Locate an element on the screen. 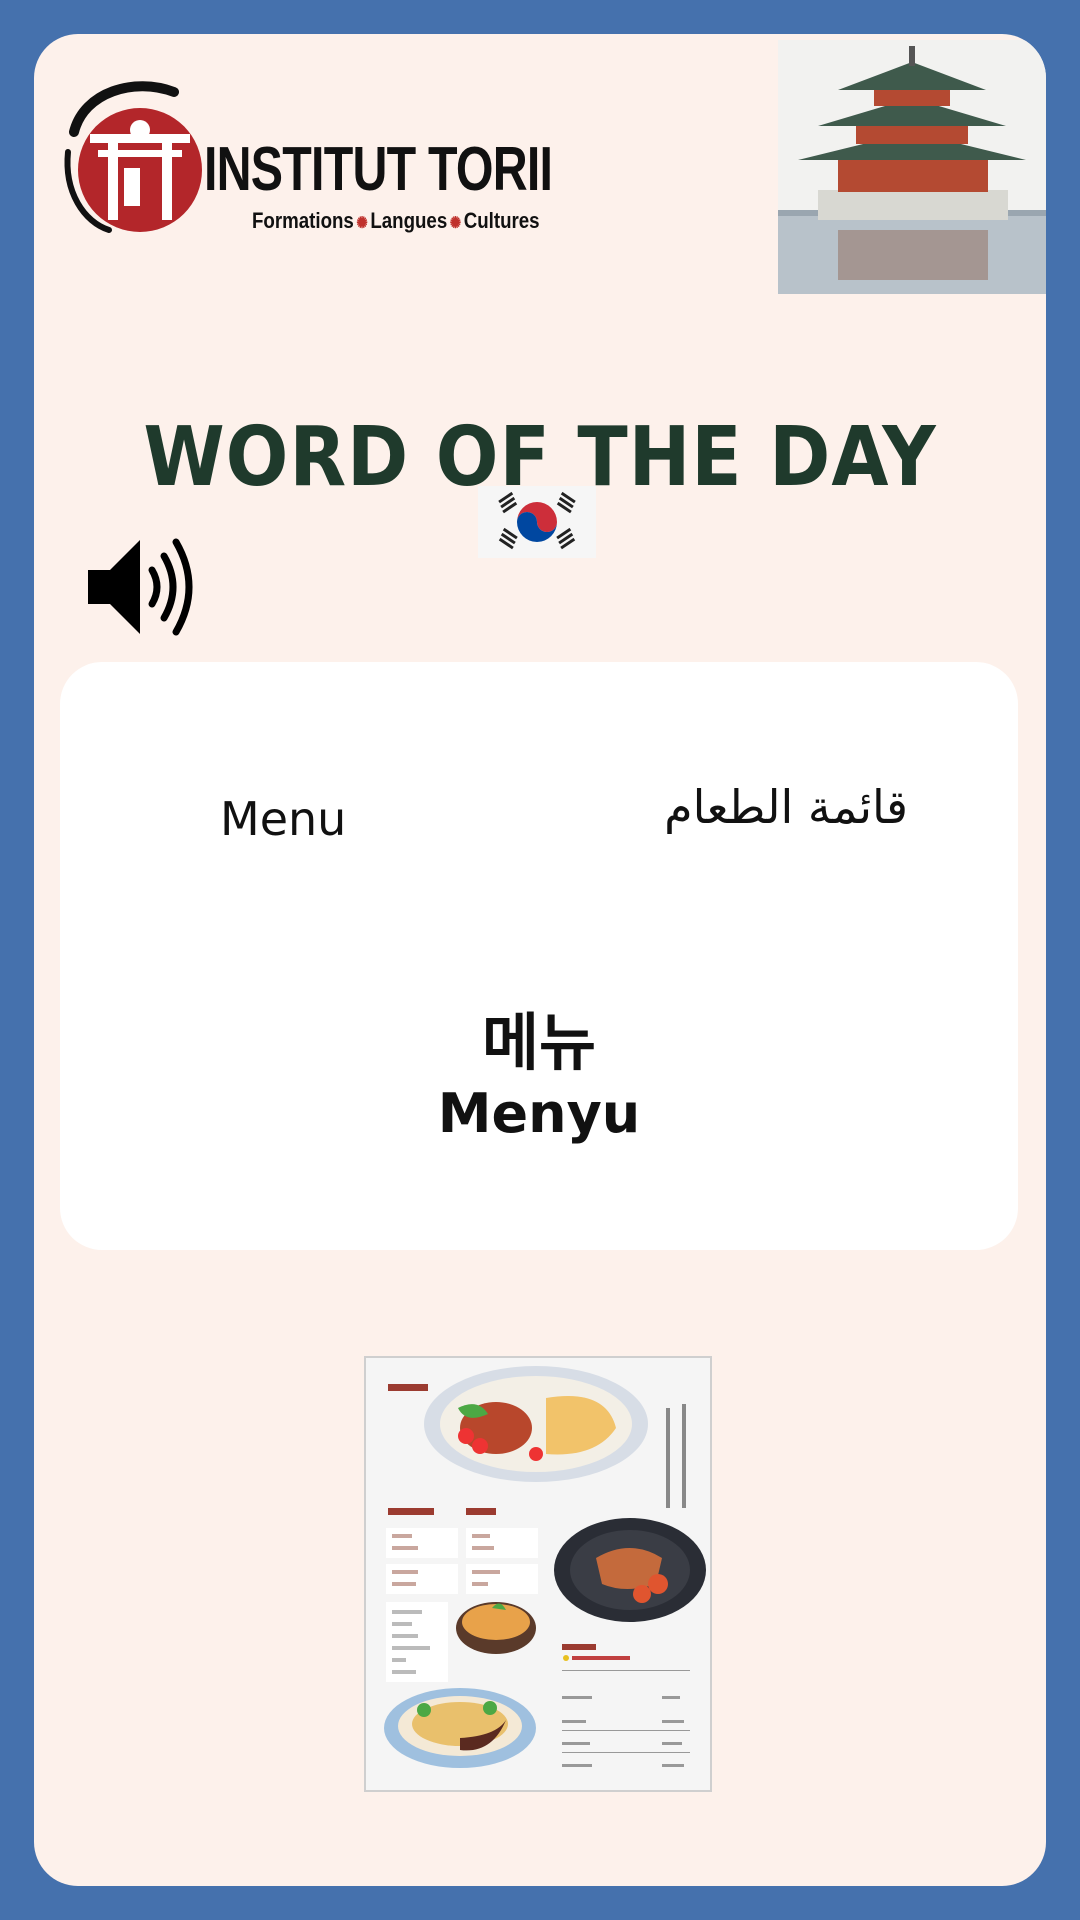  menu-illustration-image is located at coordinates (538, 1574).